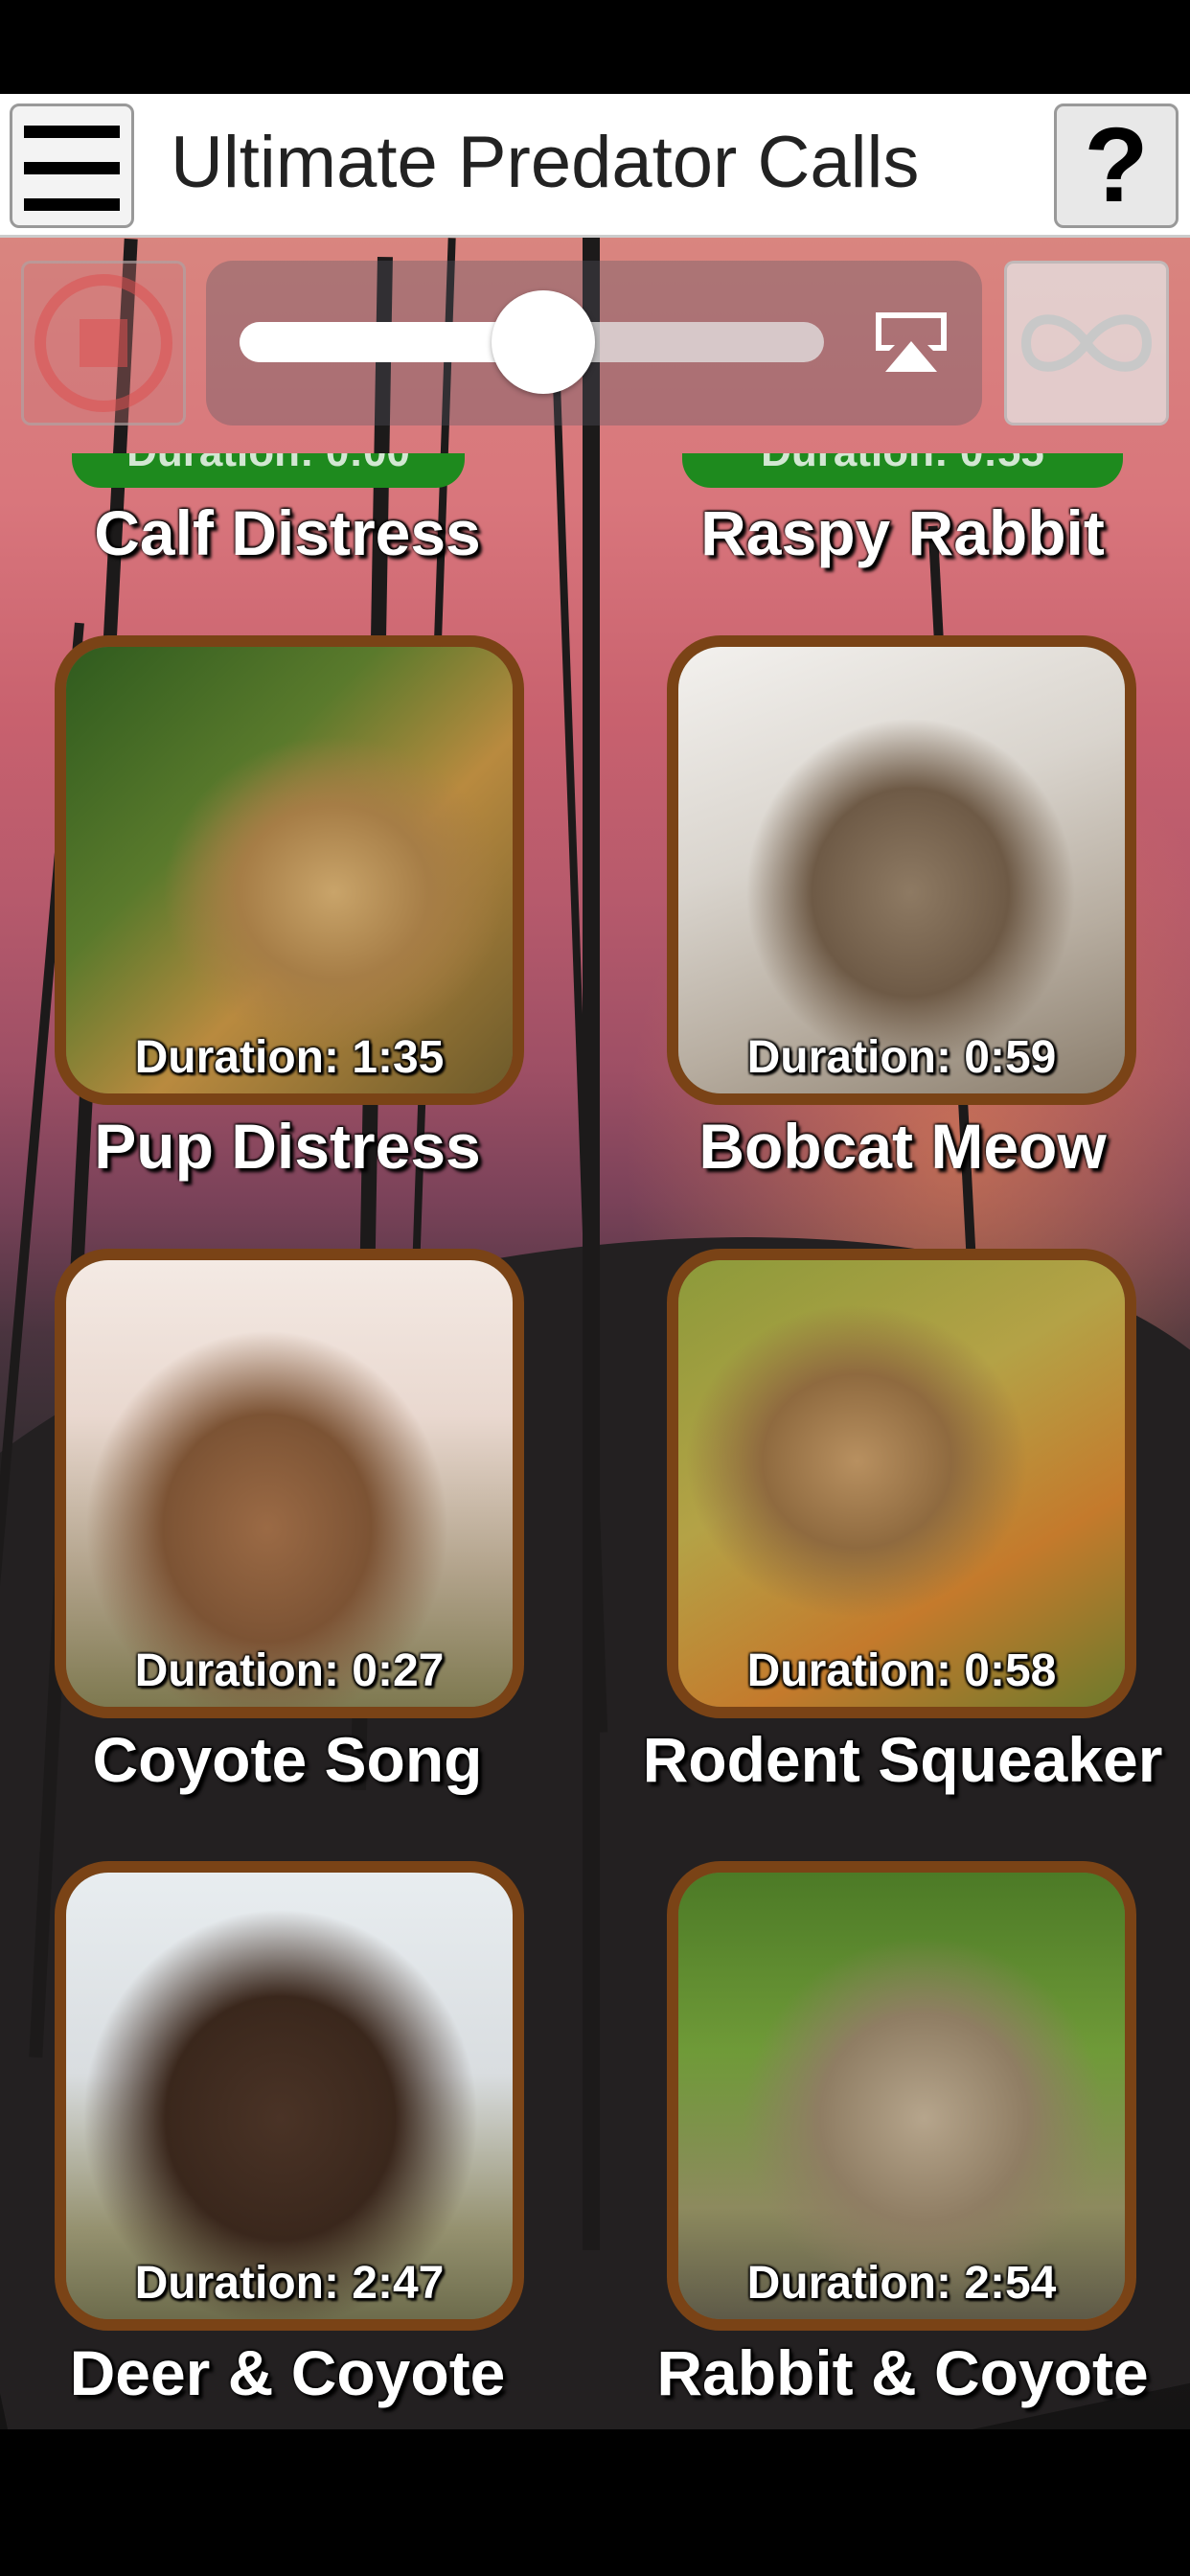 The height and width of the screenshot is (2576, 1190). What do you see at coordinates (289, 2283) in the screenshot?
I see `duration-text: Duration: 2:47` at bounding box center [289, 2283].